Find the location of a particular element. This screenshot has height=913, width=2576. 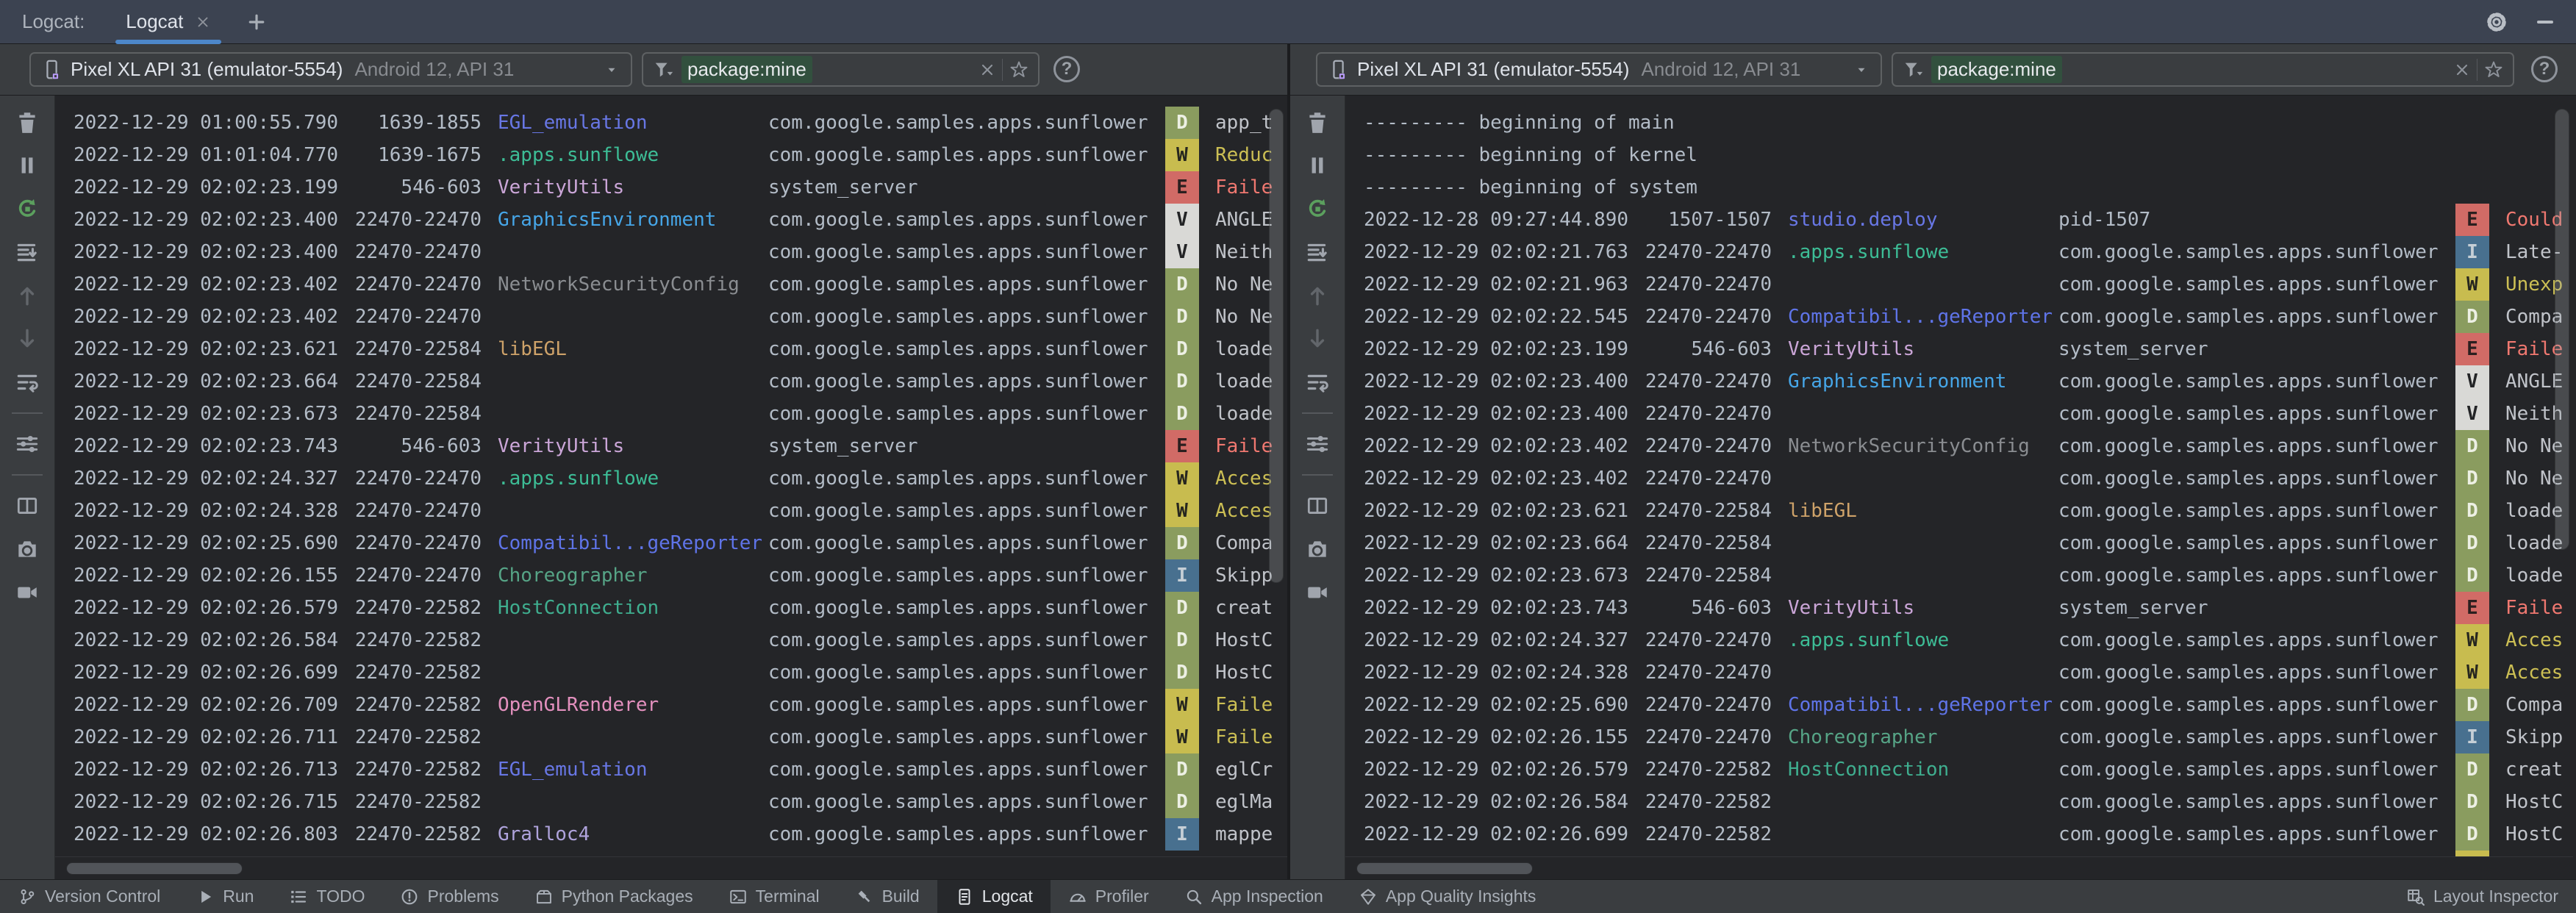

statusbar-item-todo: TODO is located at coordinates (326, 897).